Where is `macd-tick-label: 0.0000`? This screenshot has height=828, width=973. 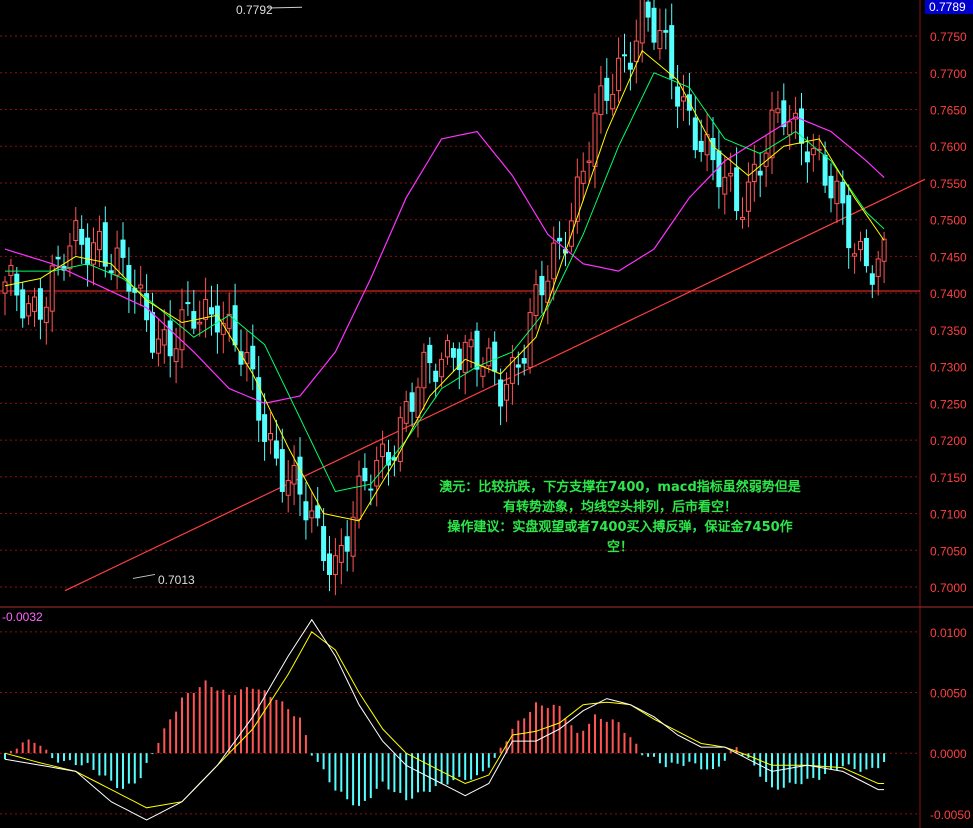
macd-tick-label: 0.0000 is located at coordinates (948, 754).